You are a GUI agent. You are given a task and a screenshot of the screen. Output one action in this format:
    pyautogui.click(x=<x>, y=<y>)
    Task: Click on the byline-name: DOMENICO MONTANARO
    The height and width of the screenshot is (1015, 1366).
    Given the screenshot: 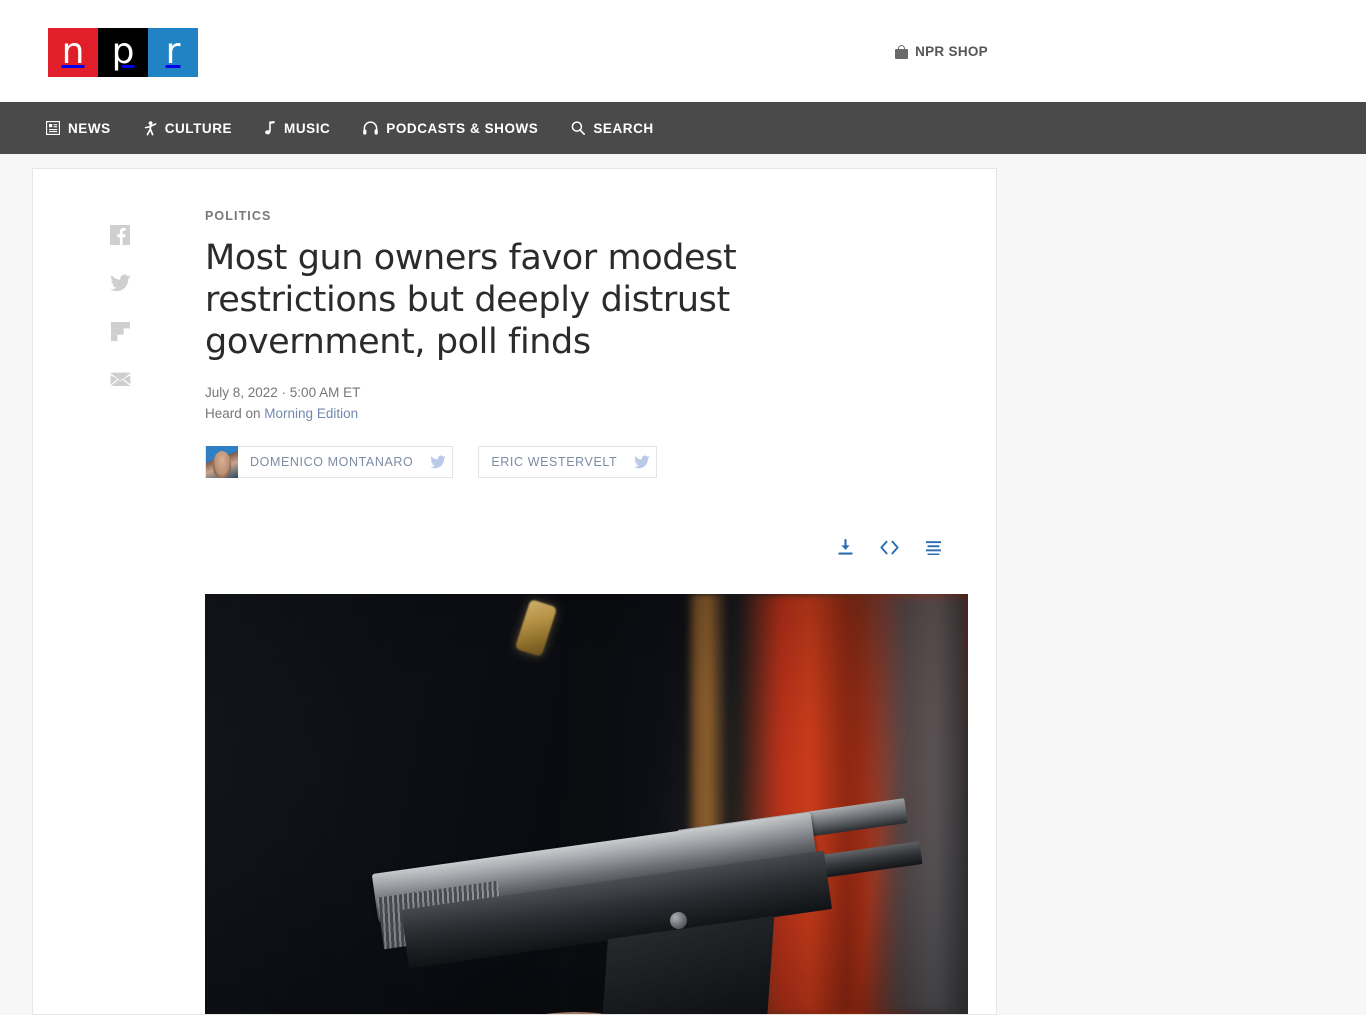 What is the action you would take?
    pyautogui.click(x=331, y=462)
    